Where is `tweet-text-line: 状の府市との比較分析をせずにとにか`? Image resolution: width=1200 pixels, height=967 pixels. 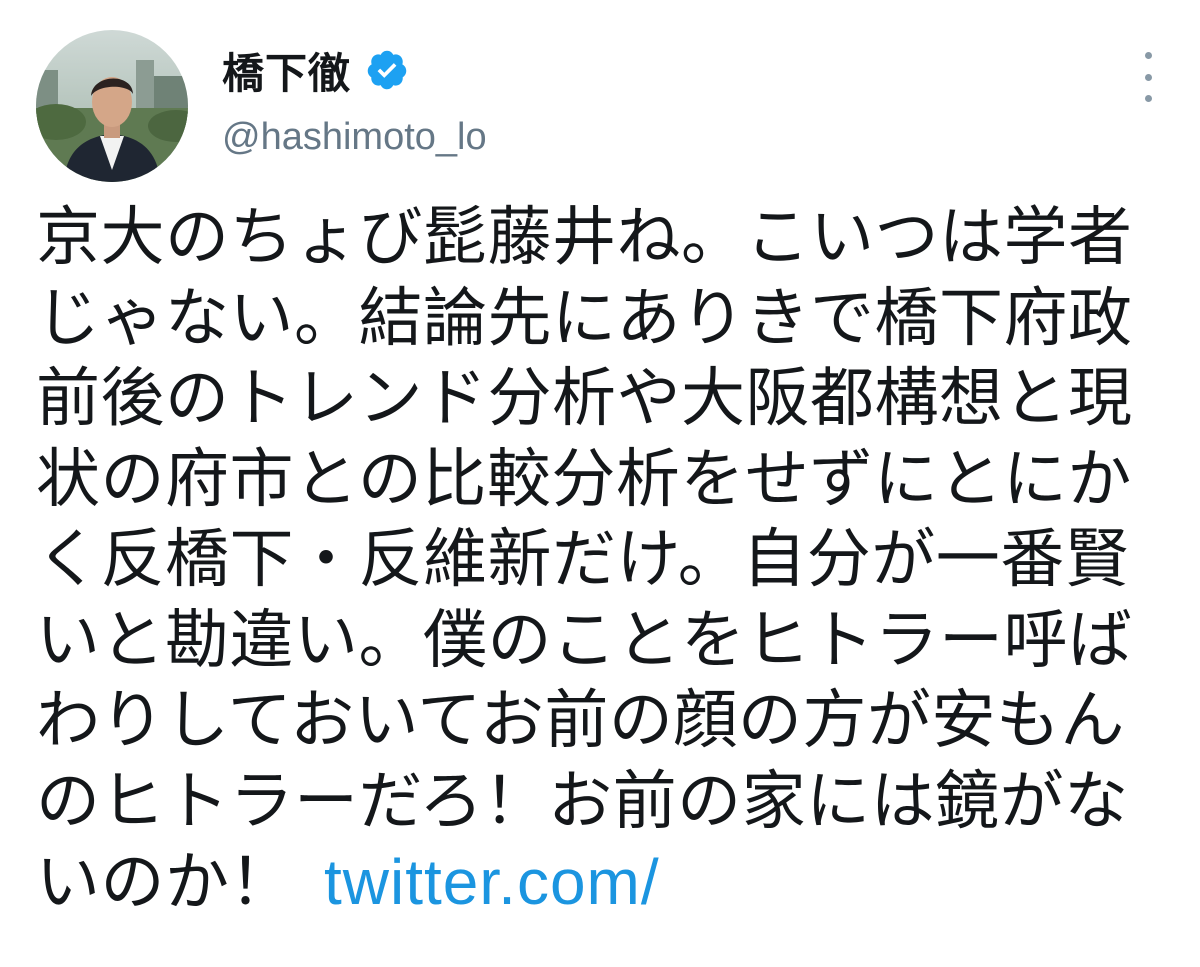
tweet-text-line: 状の府市との比較分析をせずにとにか is located at coordinates (584, 479).